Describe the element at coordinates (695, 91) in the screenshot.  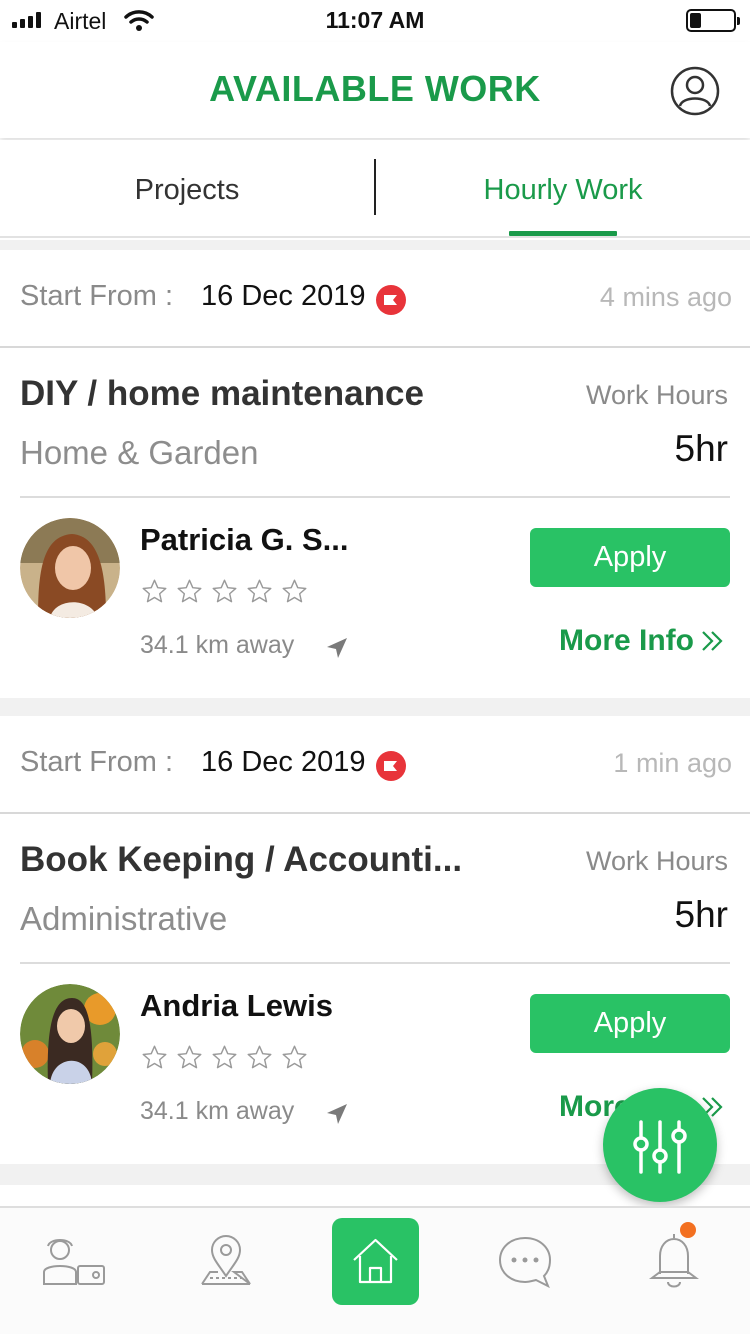
I see `user-circle-icon` at that location.